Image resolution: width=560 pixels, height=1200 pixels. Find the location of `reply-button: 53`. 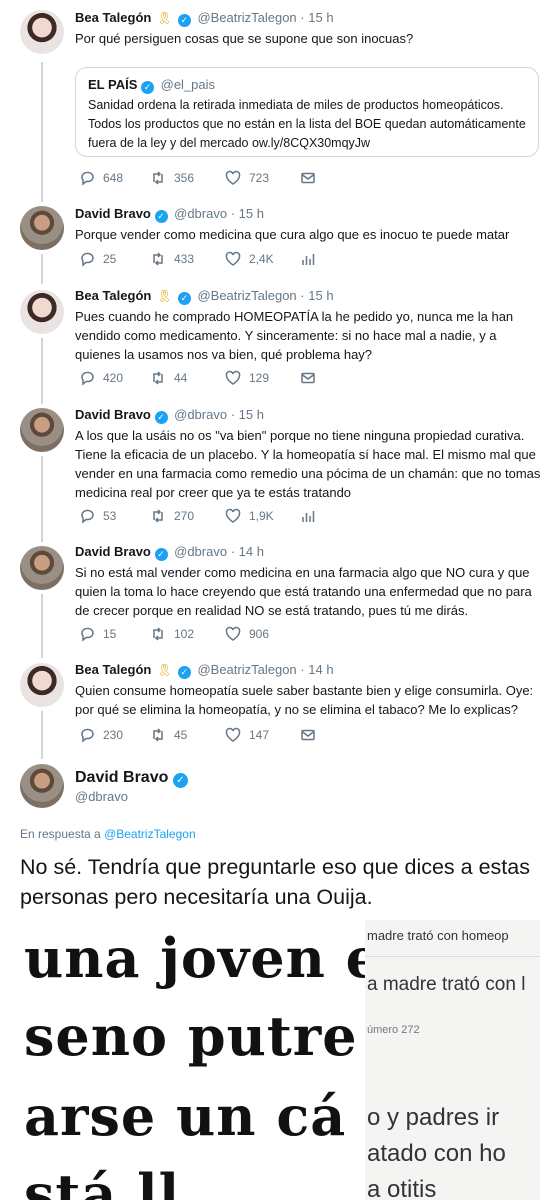

reply-button: 53 is located at coordinates (97, 516).